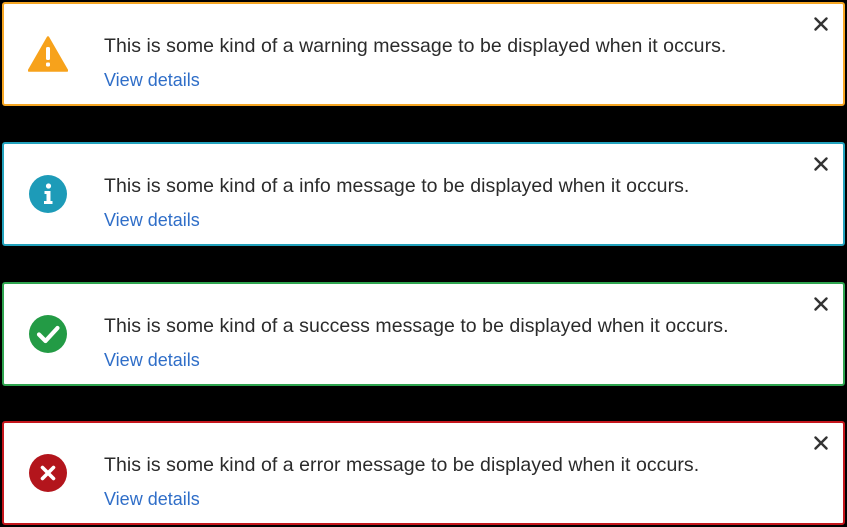 The height and width of the screenshot is (527, 847). What do you see at coordinates (48, 54) in the screenshot?
I see `warning-triangle-icon` at bounding box center [48, 54].